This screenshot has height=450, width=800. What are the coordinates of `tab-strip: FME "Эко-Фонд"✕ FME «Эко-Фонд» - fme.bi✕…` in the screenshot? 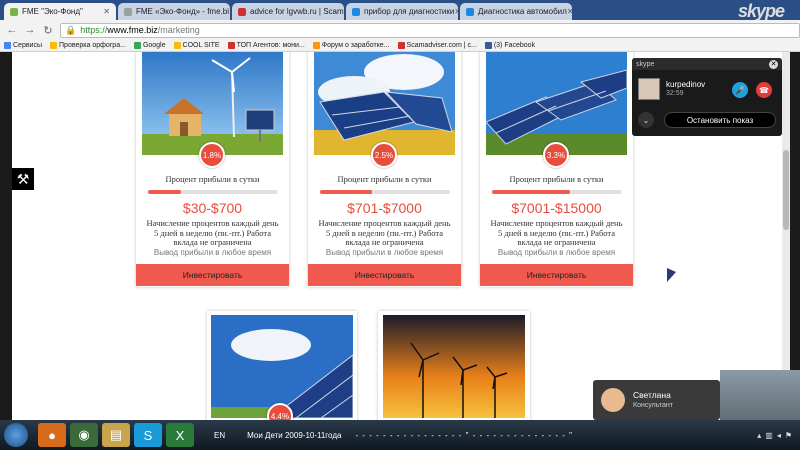 It's located at (400, 10).